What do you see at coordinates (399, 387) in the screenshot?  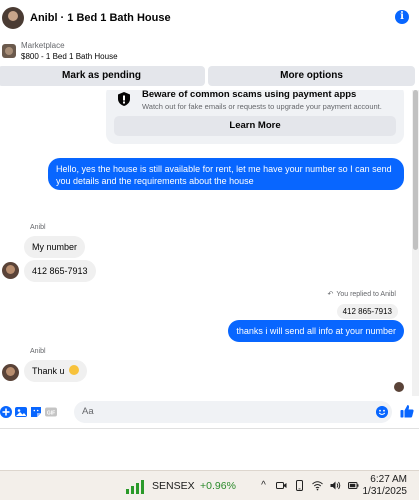 I see `seen-avatar` at bounding box center [399, 387].